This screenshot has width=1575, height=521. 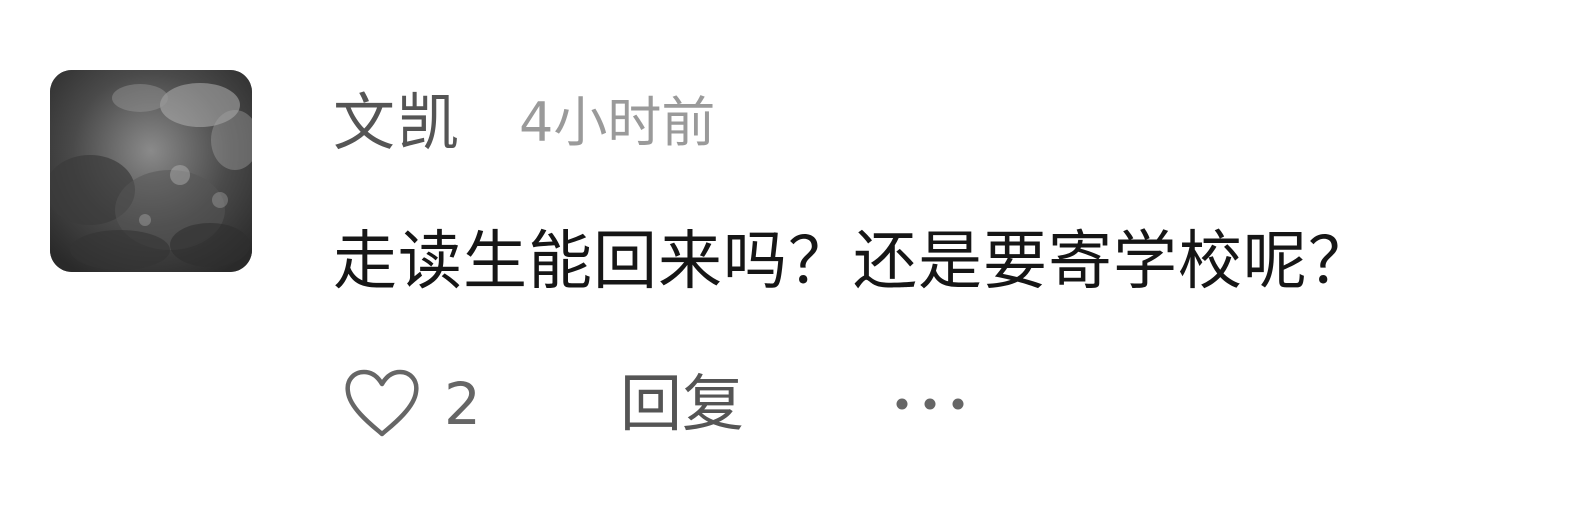 I want to click on reply-button: 回复, so click(x=682, y=404).